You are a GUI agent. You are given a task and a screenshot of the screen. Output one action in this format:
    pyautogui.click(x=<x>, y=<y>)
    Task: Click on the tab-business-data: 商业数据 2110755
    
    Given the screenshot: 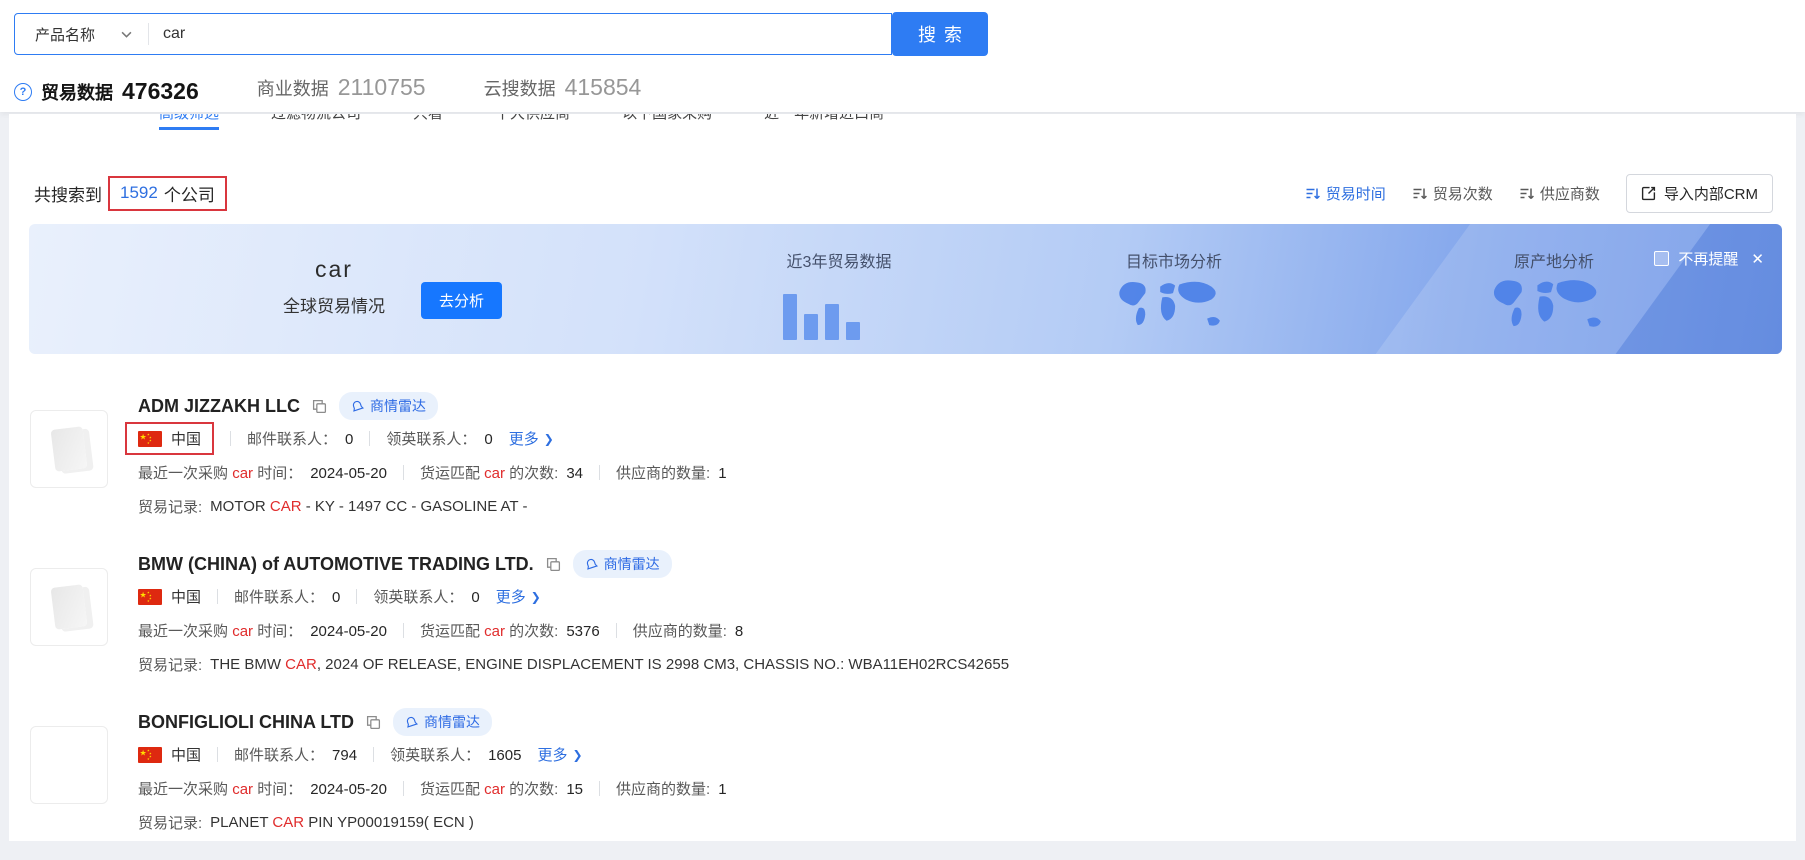 What is the action you would take?
    pyautogui.click(x=341, y=87)
    